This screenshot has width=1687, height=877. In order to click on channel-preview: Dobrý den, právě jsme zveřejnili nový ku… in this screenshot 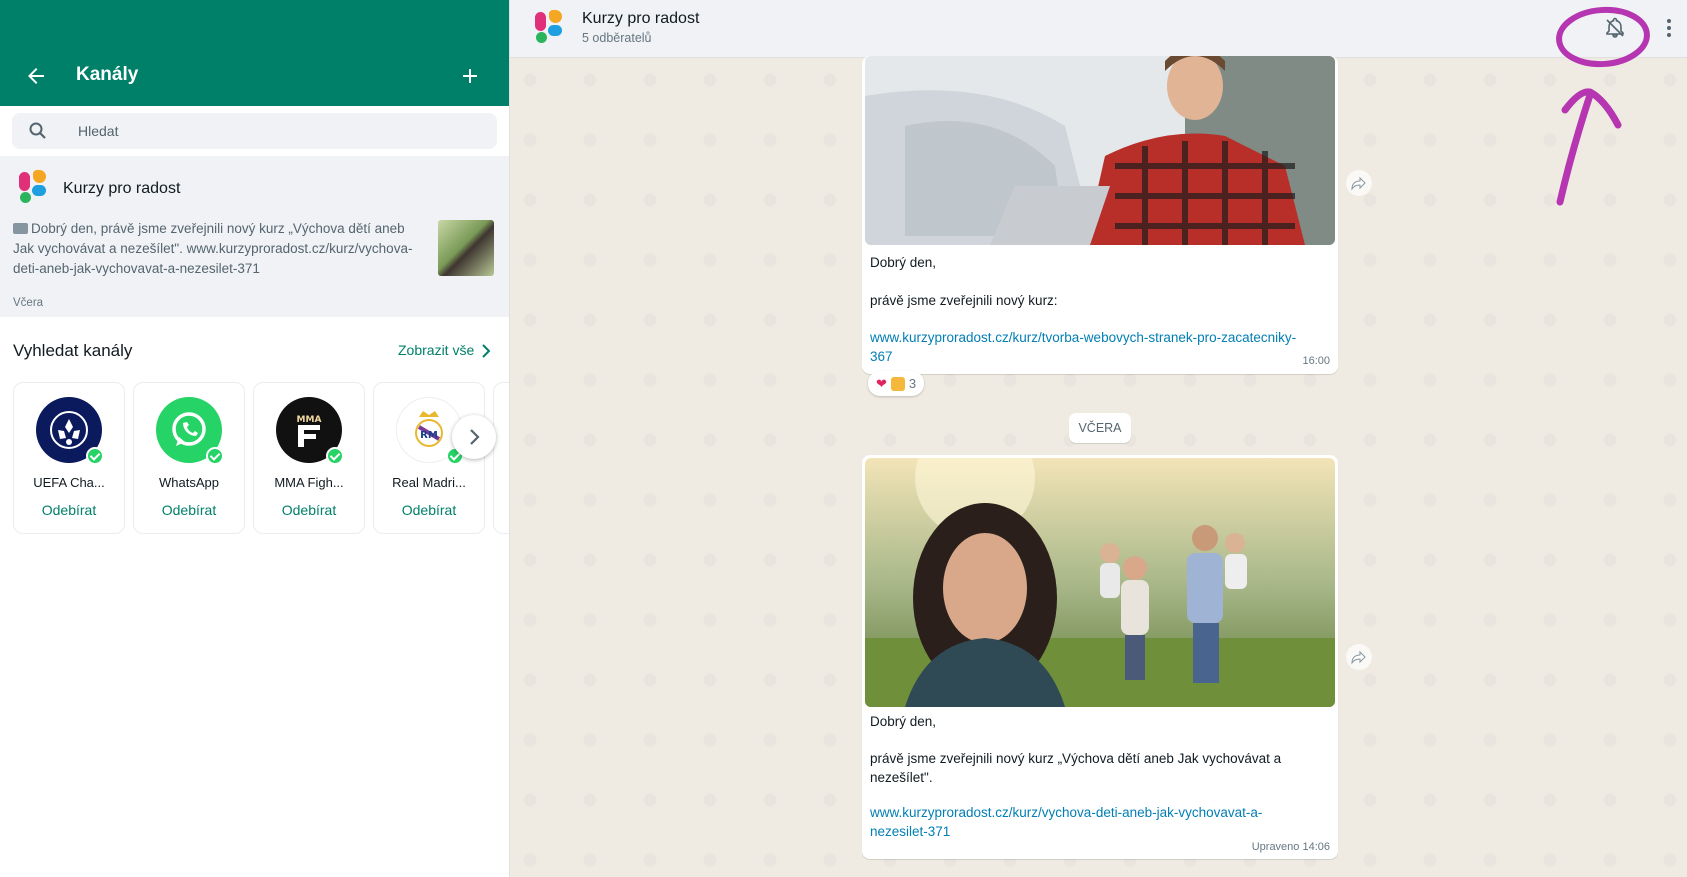, I will do `click(218, 249)`.